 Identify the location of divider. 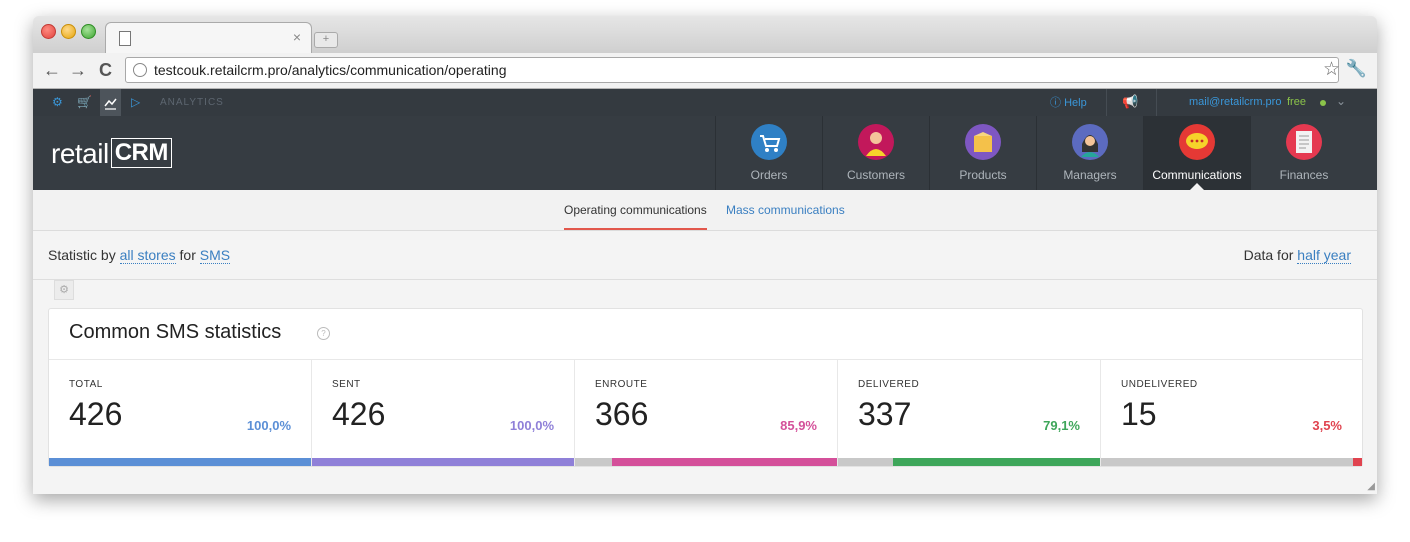
(1106, 102).